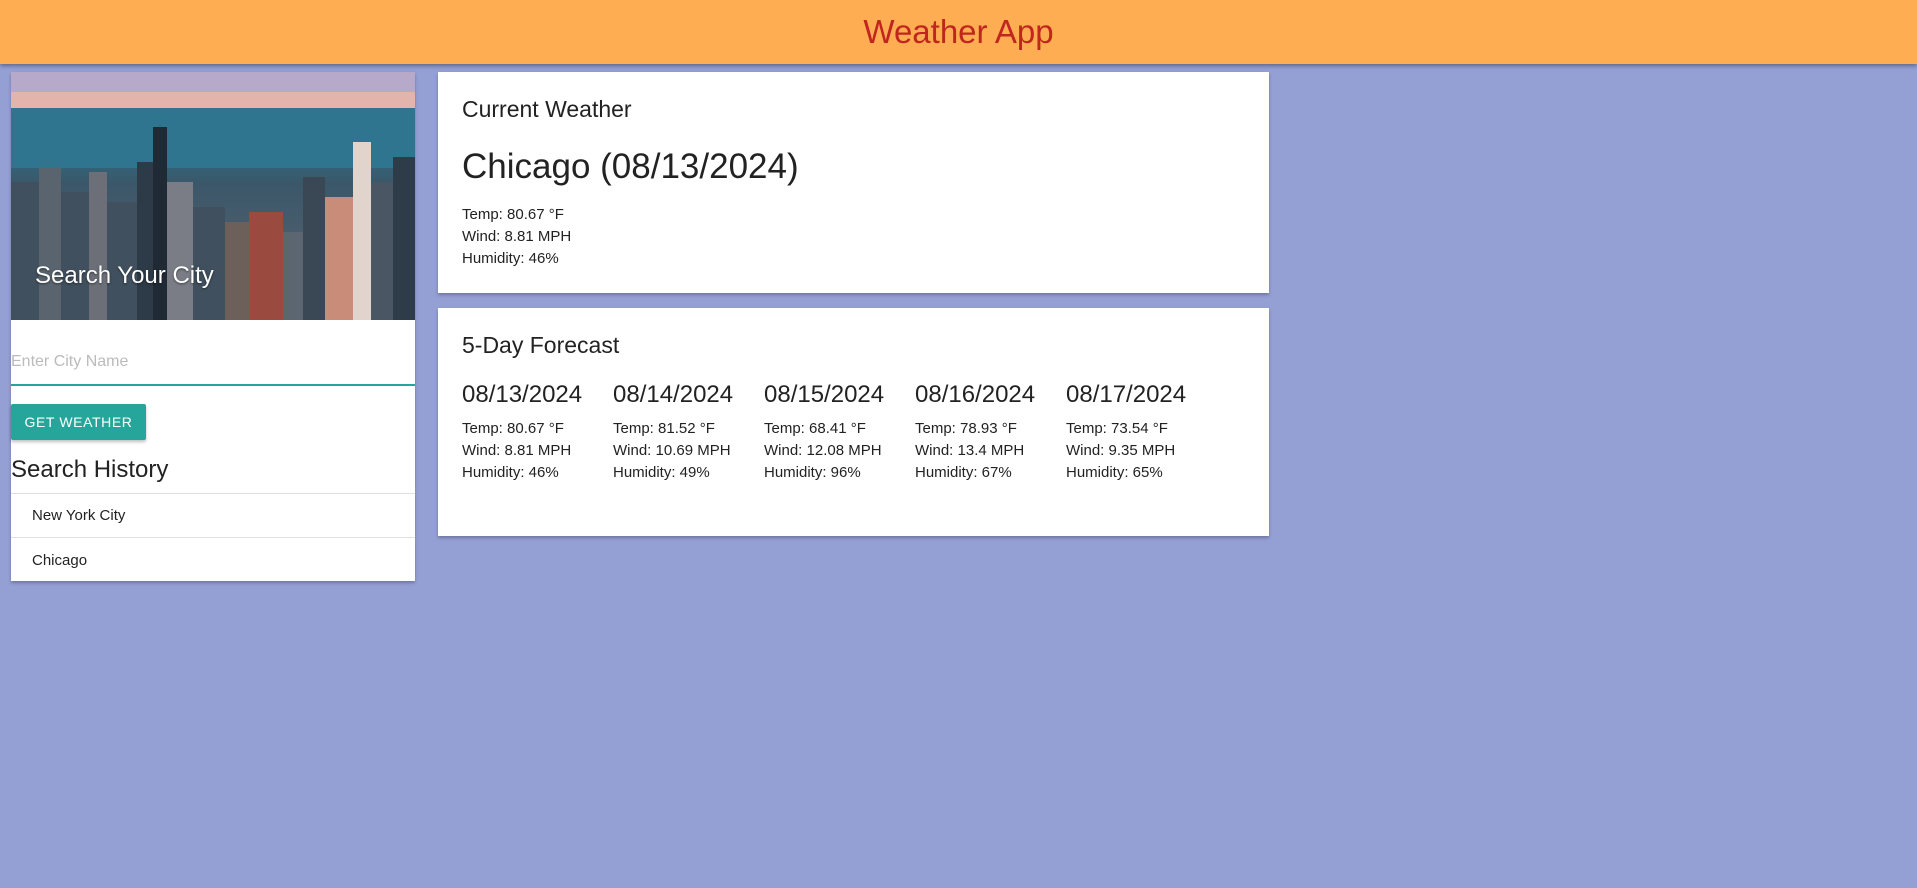  Describe the element at coordinates (517, 450) in the screenshot. I see `forecast-wind: Wind: 8.81 MPH` at that location.